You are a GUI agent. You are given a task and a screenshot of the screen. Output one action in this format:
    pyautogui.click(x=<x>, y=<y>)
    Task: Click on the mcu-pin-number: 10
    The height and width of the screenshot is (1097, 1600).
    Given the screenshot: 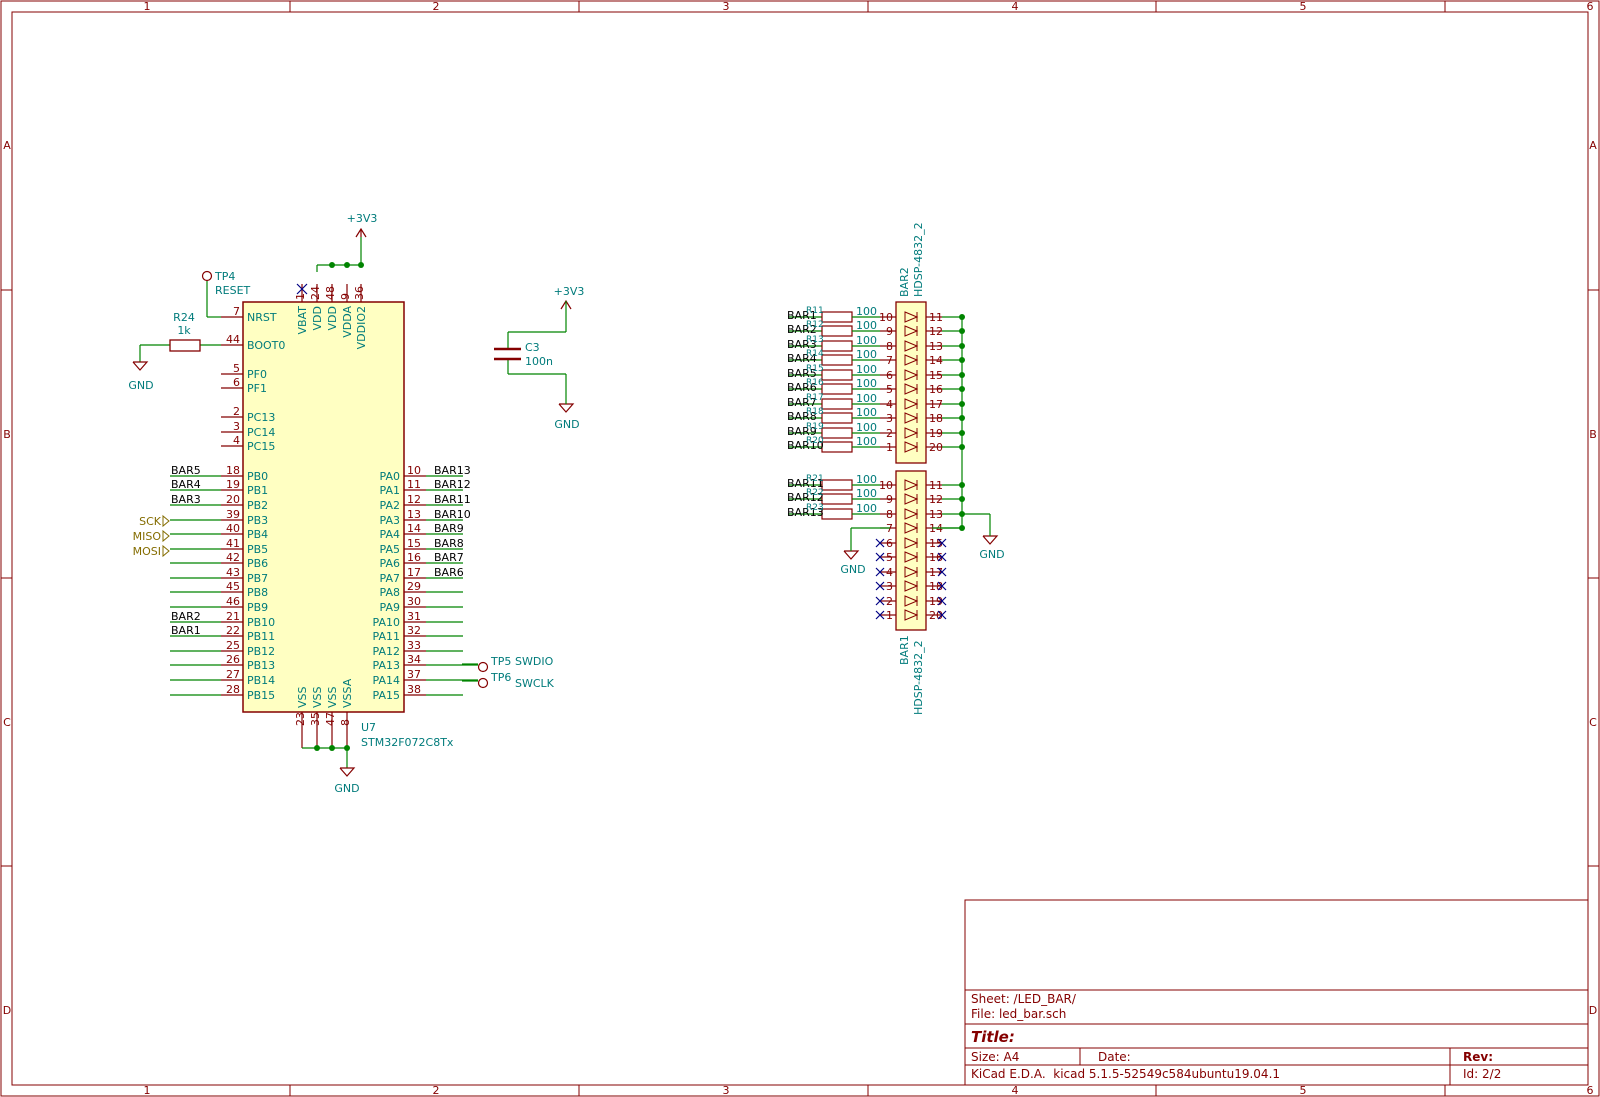 What is the action you would take?
    pyautogui.click(x=414, y=470)
    